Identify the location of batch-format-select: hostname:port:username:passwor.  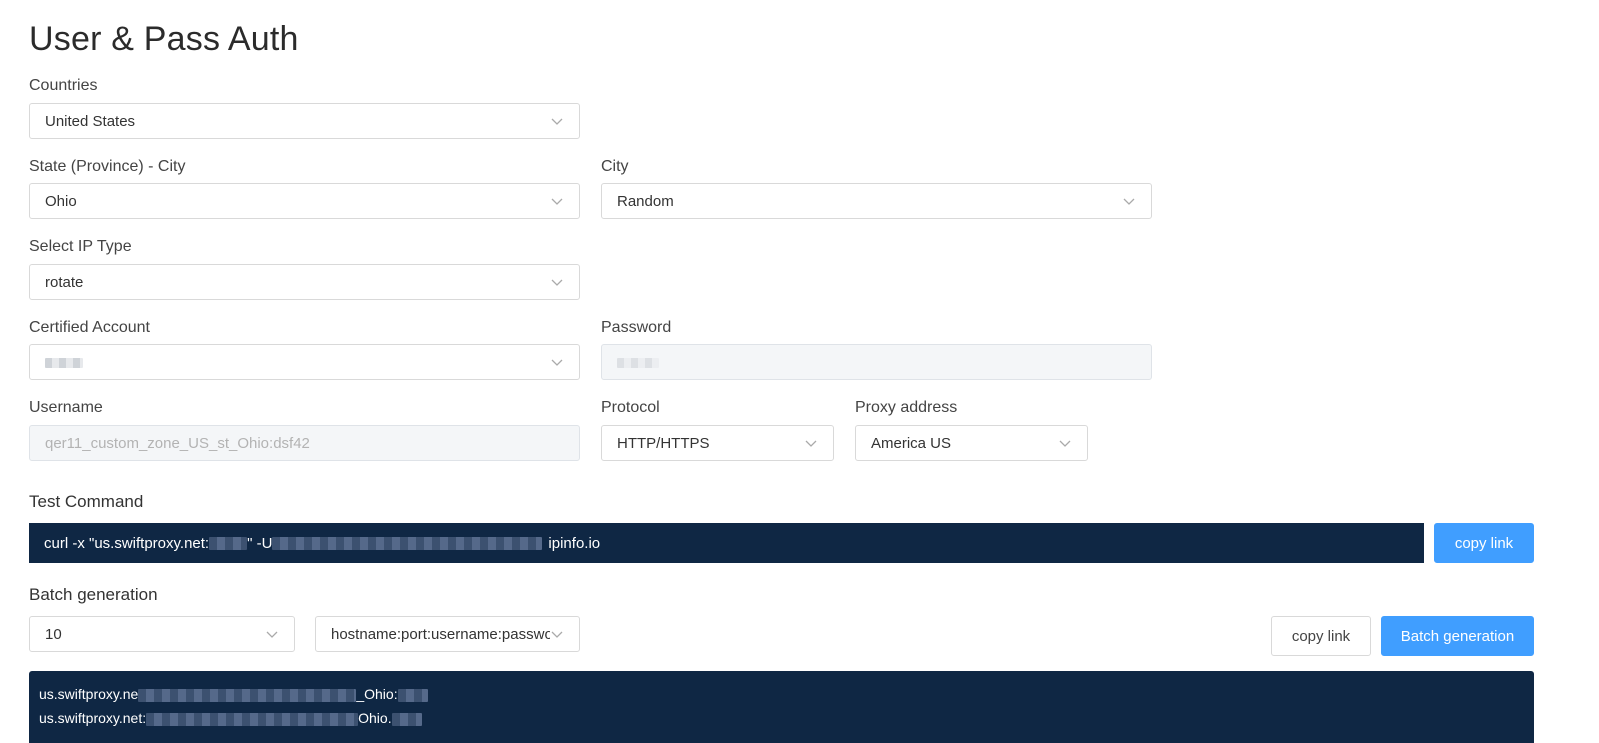
(447, 634).